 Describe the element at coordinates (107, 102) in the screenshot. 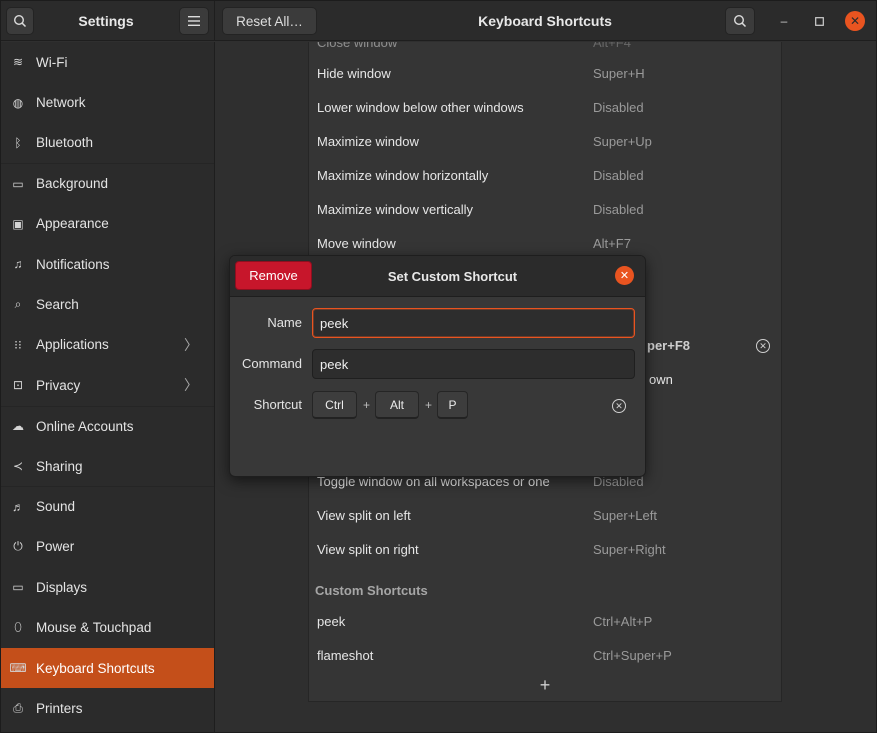

I see `sidebar-item-network: ◍ Network` at that location.